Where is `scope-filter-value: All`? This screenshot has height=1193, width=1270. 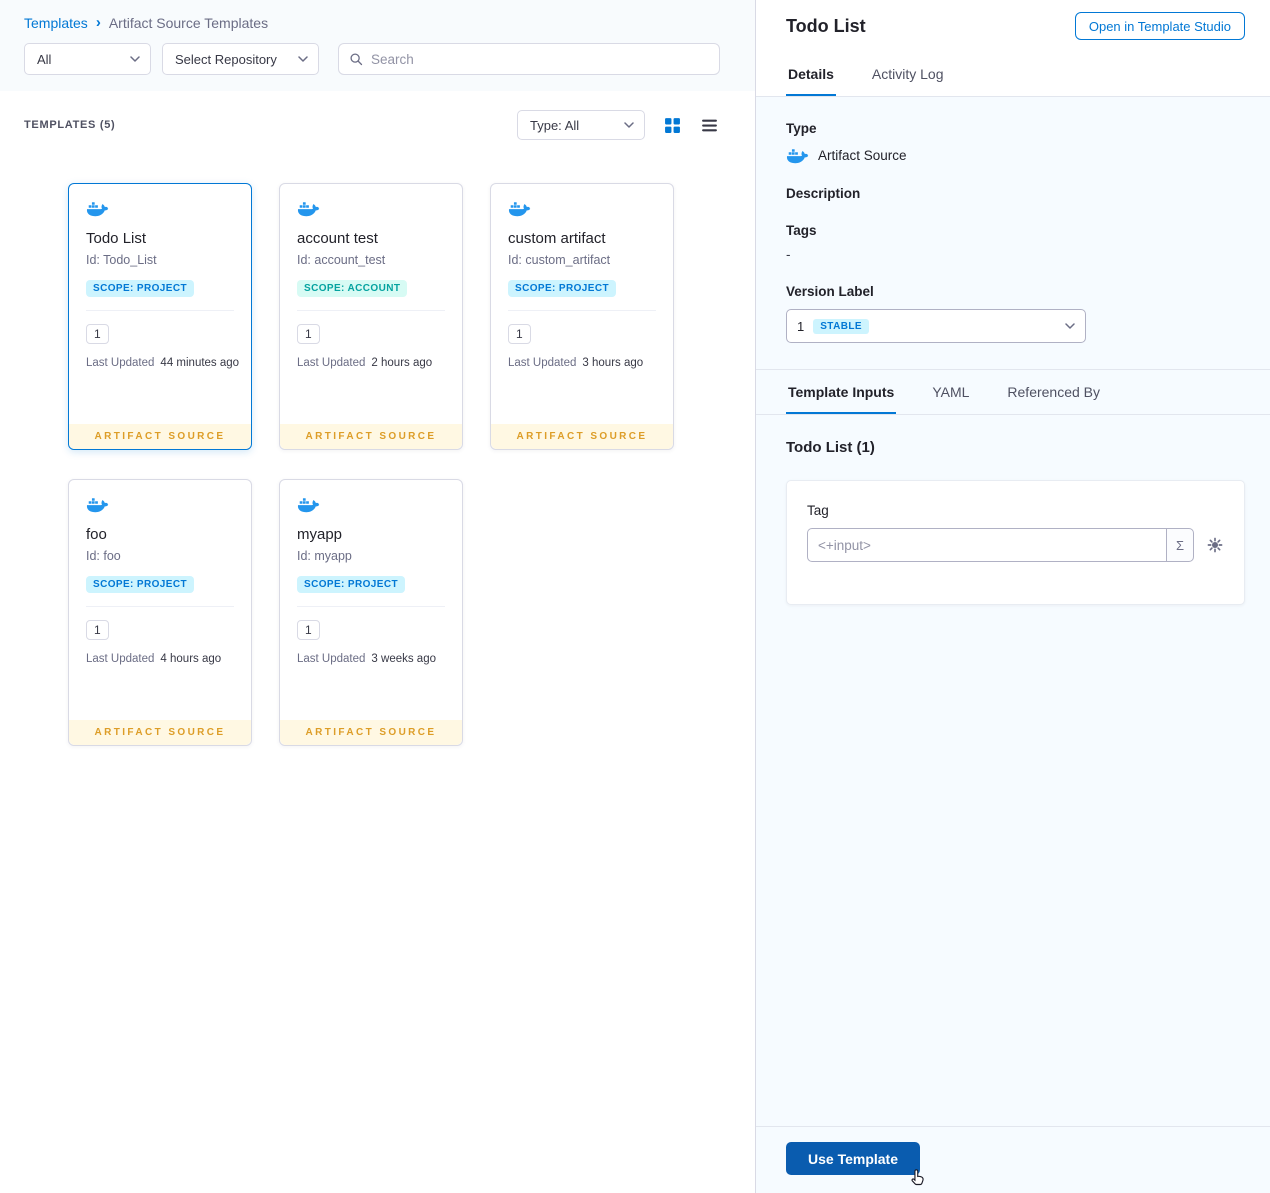
scope-filter-value: All is located at coordinates (44, 59).